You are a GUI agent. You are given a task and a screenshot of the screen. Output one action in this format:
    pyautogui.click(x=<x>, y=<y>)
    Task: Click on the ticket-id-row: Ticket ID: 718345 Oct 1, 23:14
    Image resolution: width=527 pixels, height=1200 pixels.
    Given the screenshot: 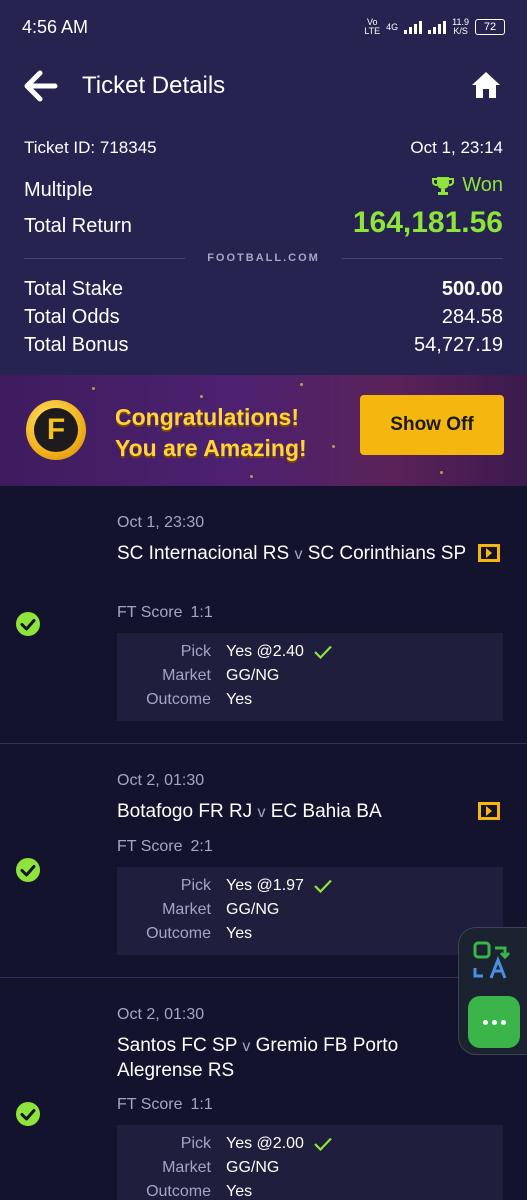 What is the action you would take?
    pyautogui.click(x=263, y=148)
    